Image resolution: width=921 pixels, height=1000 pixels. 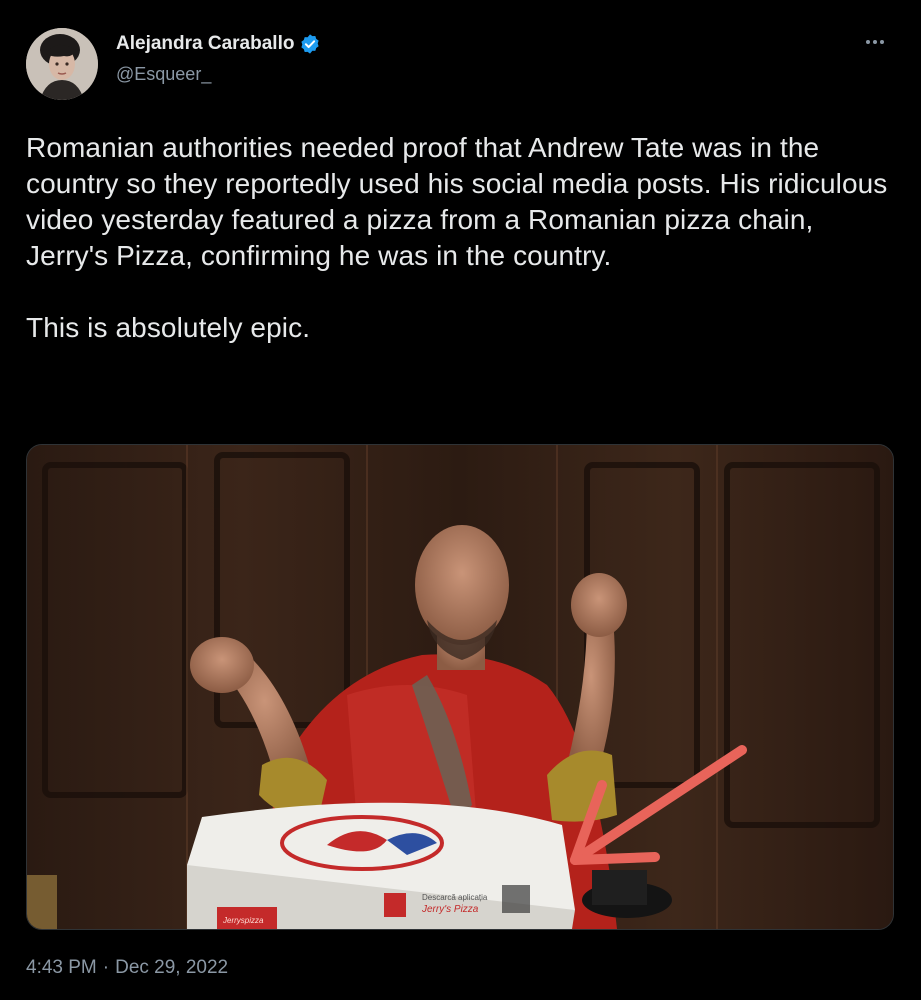 What do you see at coordinates (875, 42) in the screenshot?
I see `more-options-icon` at bounding box center [875, 42].